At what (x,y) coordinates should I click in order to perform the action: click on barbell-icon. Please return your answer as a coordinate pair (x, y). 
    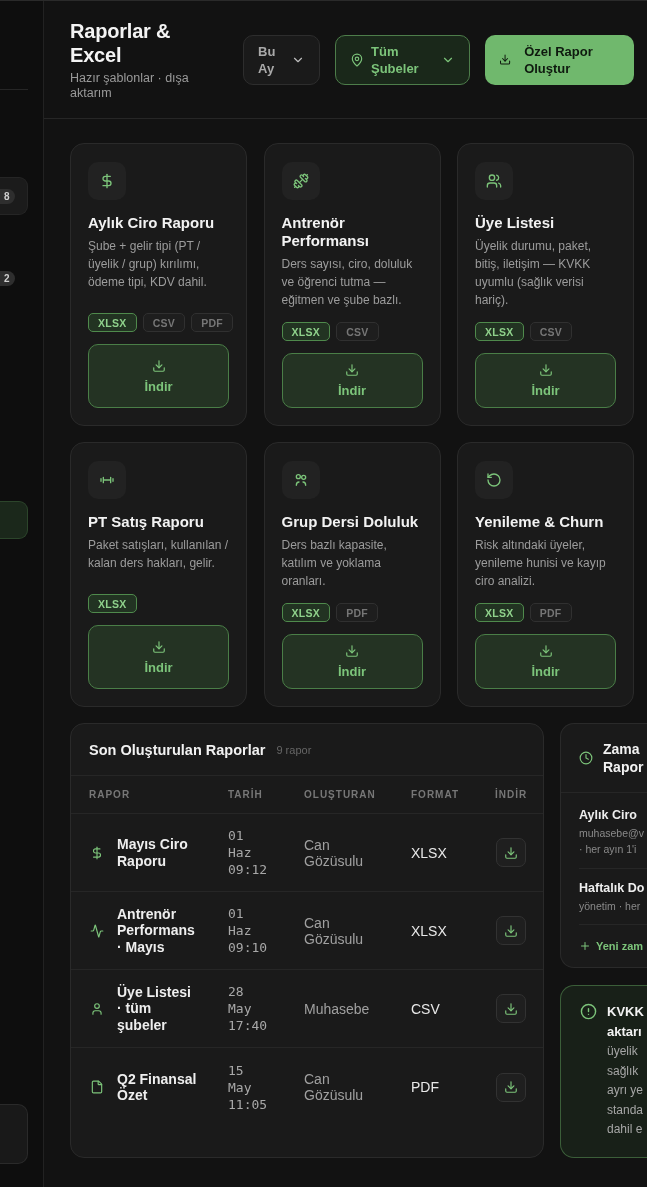
    Looking at the image, I should click on (107, 480).